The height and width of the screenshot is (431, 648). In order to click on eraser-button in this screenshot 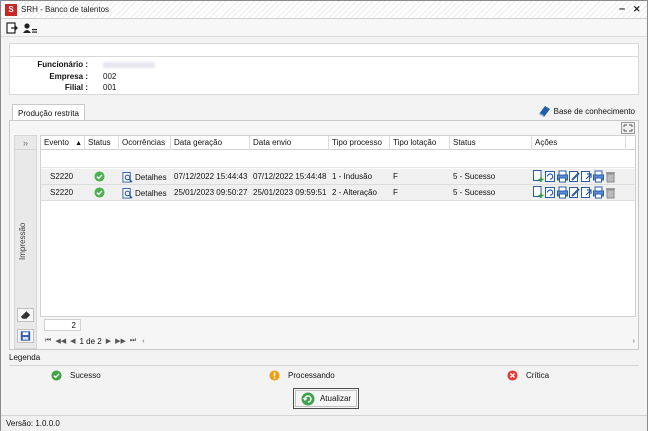, I will do `click(25, 315)`.